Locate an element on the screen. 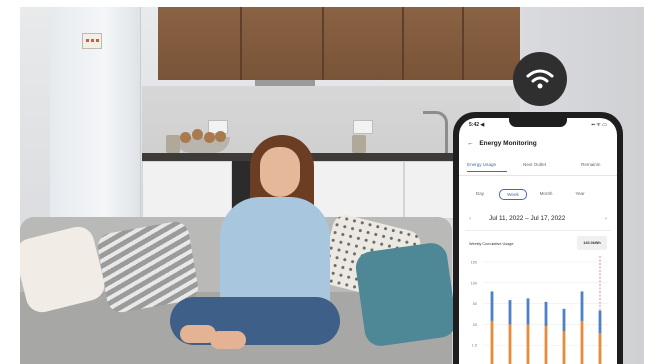  page-title: Energy Monitoring is located at coordinates (508, 143).